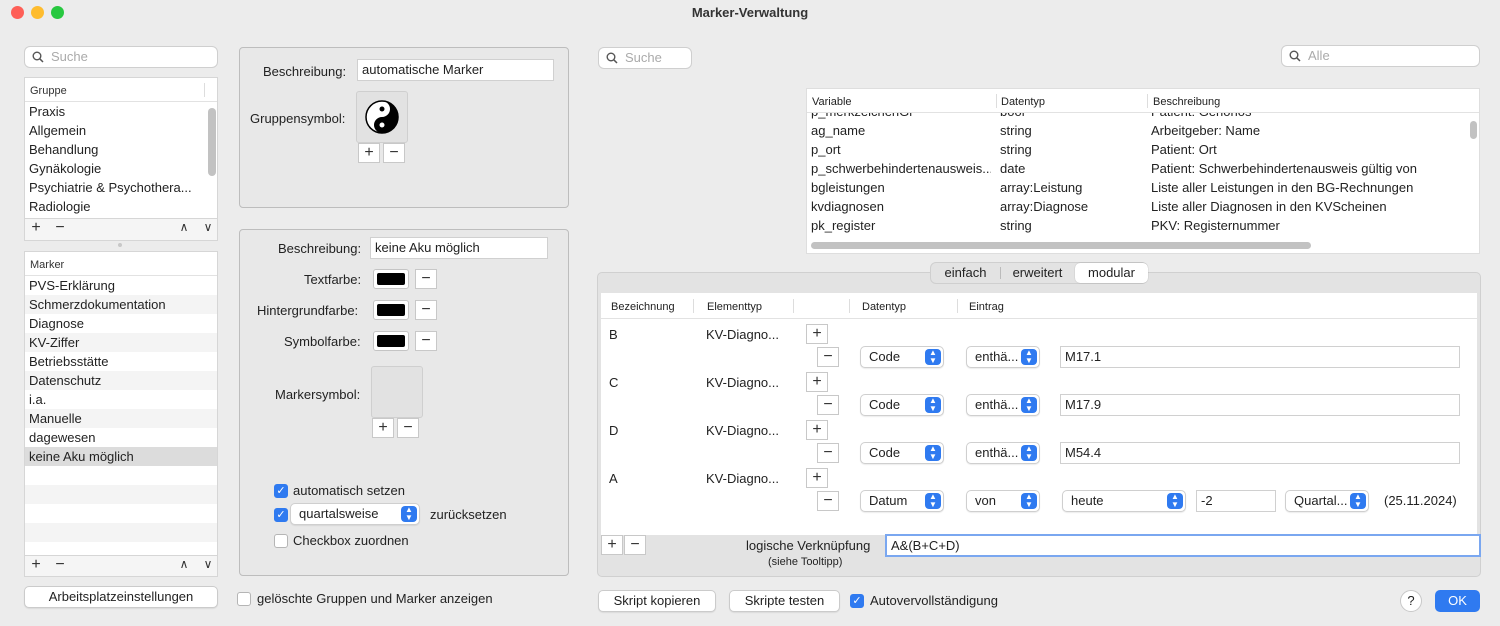  I want to click on move-marker-down-button: ∨, so click(208, 566).